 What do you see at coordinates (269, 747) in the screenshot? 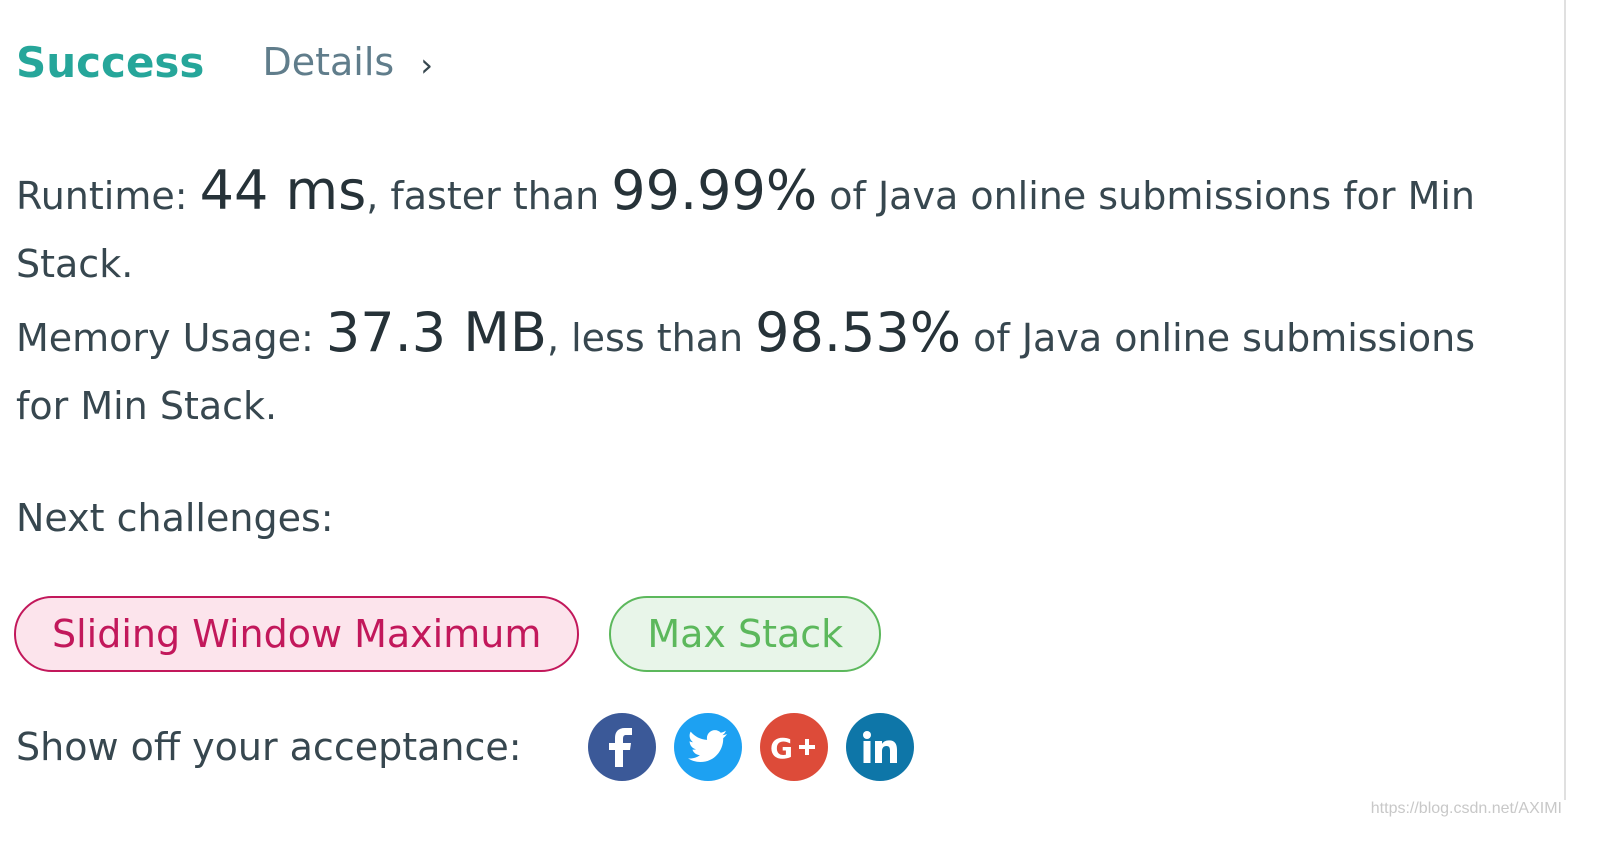
I see `share-label: Show off your acceptance:` at bounding box center [269, 747].